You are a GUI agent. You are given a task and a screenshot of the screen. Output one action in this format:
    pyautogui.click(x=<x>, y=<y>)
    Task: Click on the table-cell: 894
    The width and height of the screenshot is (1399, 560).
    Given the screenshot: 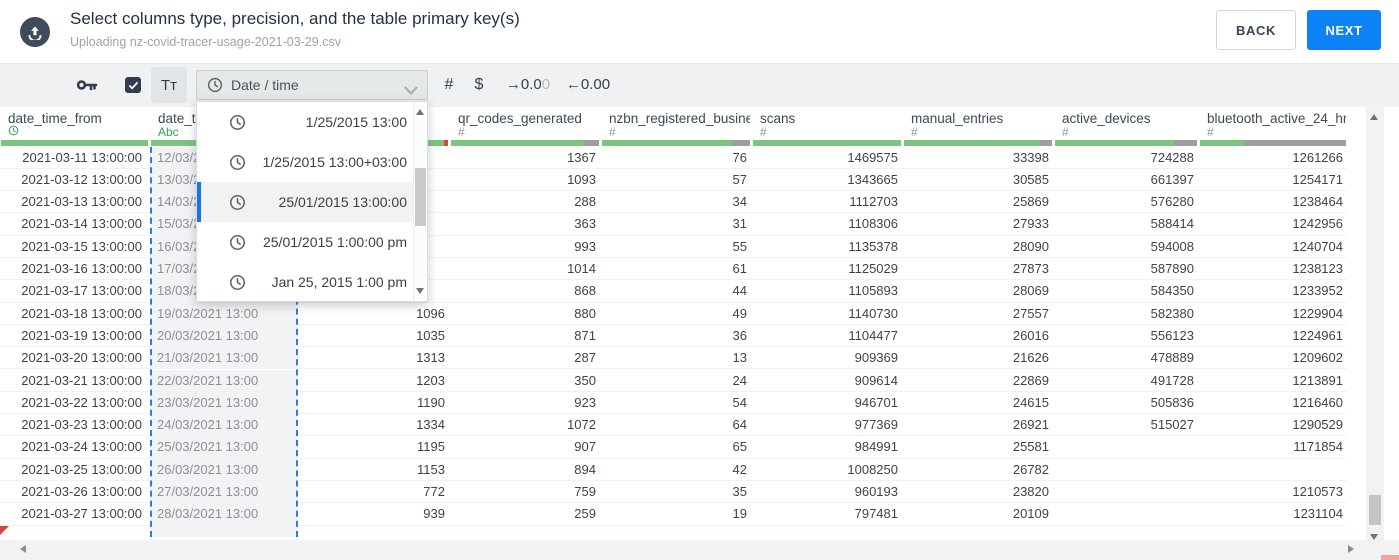 What is the action you would take?
    pyautogui.click(x=525, y=469)
    